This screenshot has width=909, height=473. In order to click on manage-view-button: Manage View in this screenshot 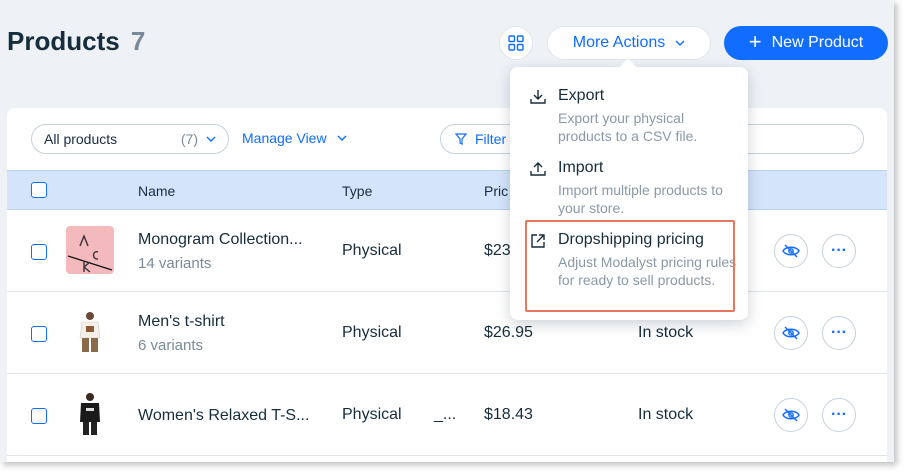, I will do `click(294, 138)`.